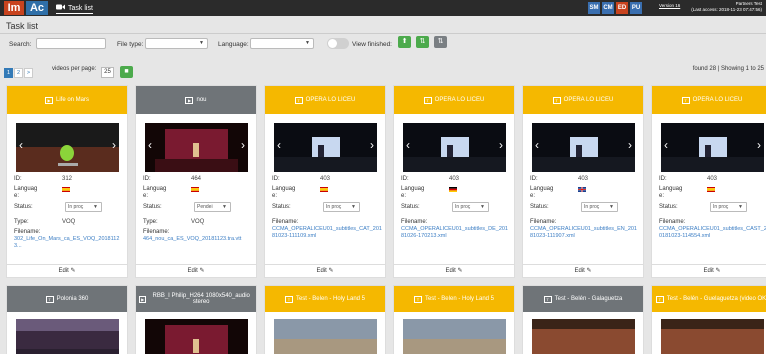 This screenshot has height=354, width=766. Describe the element at coordinates (14, 8) in the screenshot. I see `logo-im: Im` at that location.